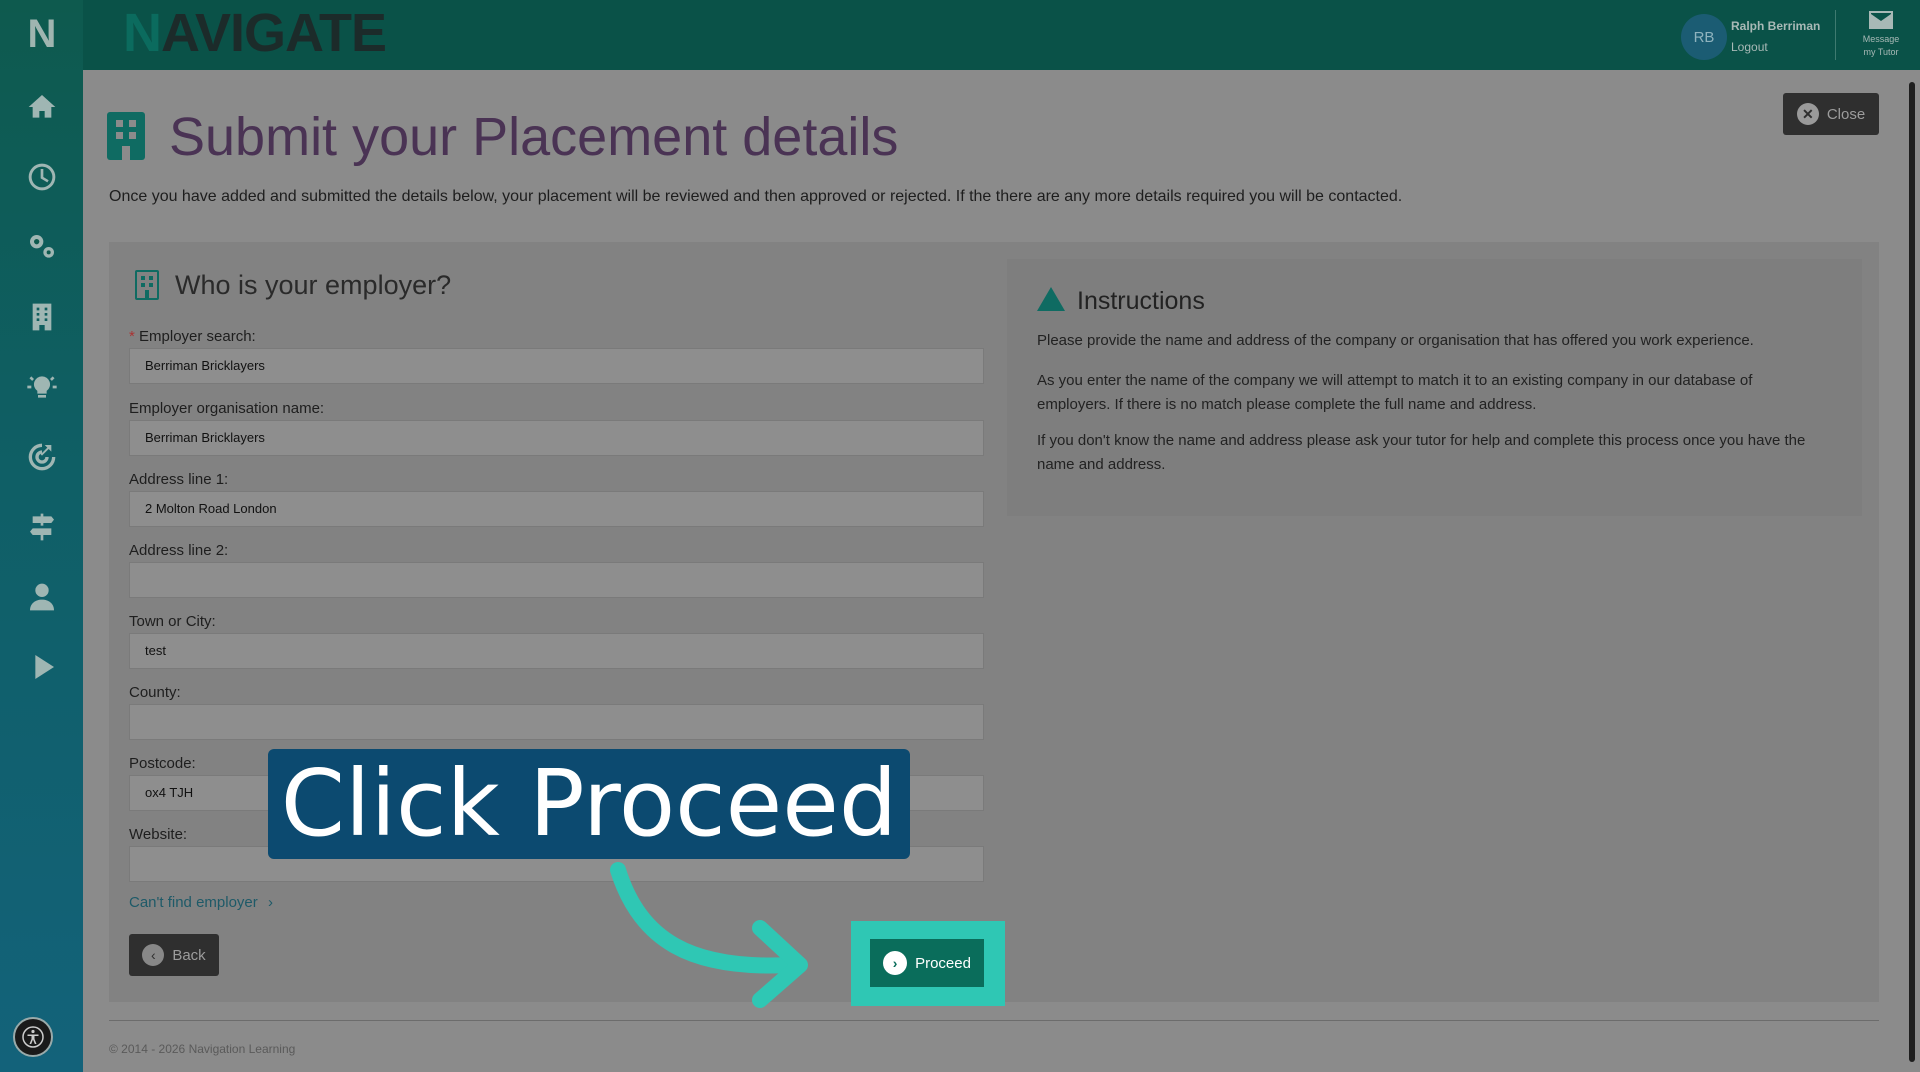  Describe the element at coordinates (1881, 39) in the screenshot. I see `message-label: Message` at that location.